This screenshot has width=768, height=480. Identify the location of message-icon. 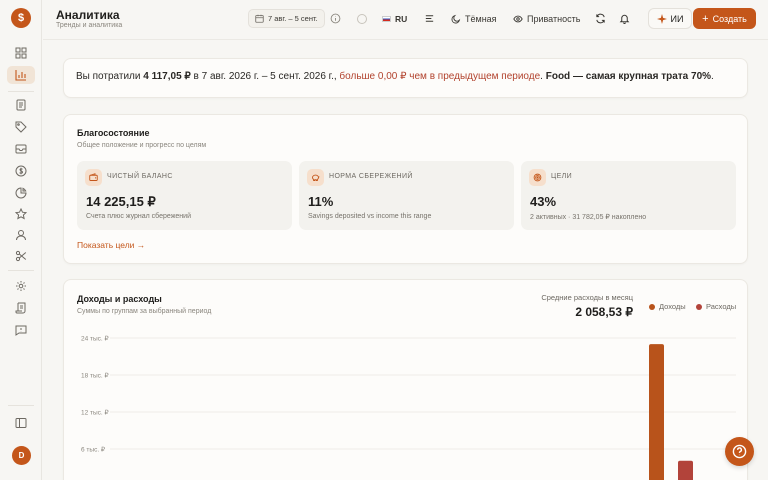
(21, 330).